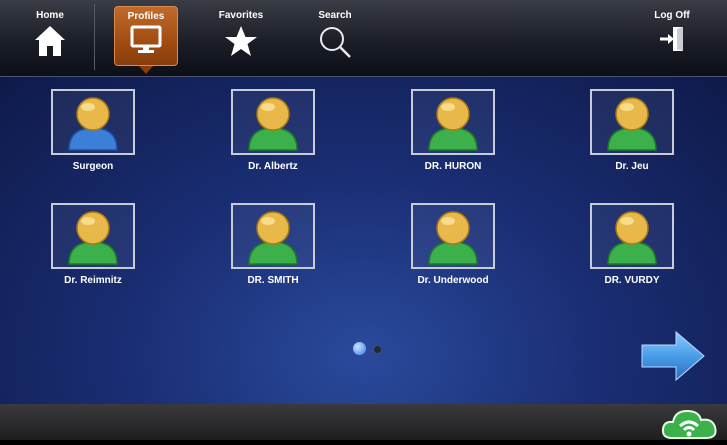 The width and height of the screenshot is (727, 445). I want to click on profile-name: DR. VURDY, so click(632, 280).